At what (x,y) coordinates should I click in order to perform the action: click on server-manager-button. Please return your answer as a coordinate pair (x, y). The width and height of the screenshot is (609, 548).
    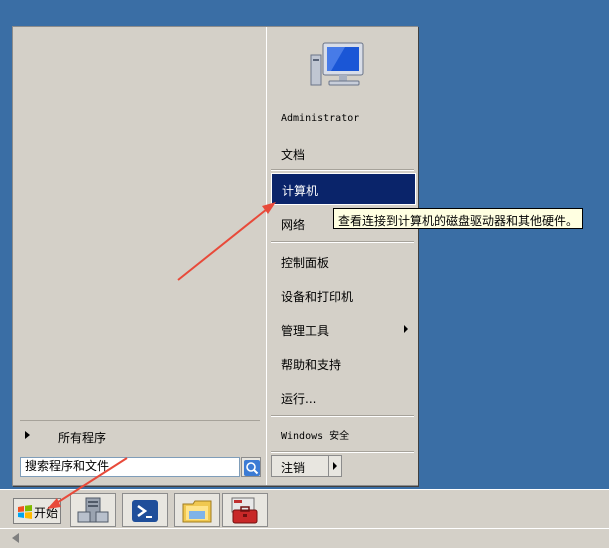
    Looking at the image, I should click on (93, 510).